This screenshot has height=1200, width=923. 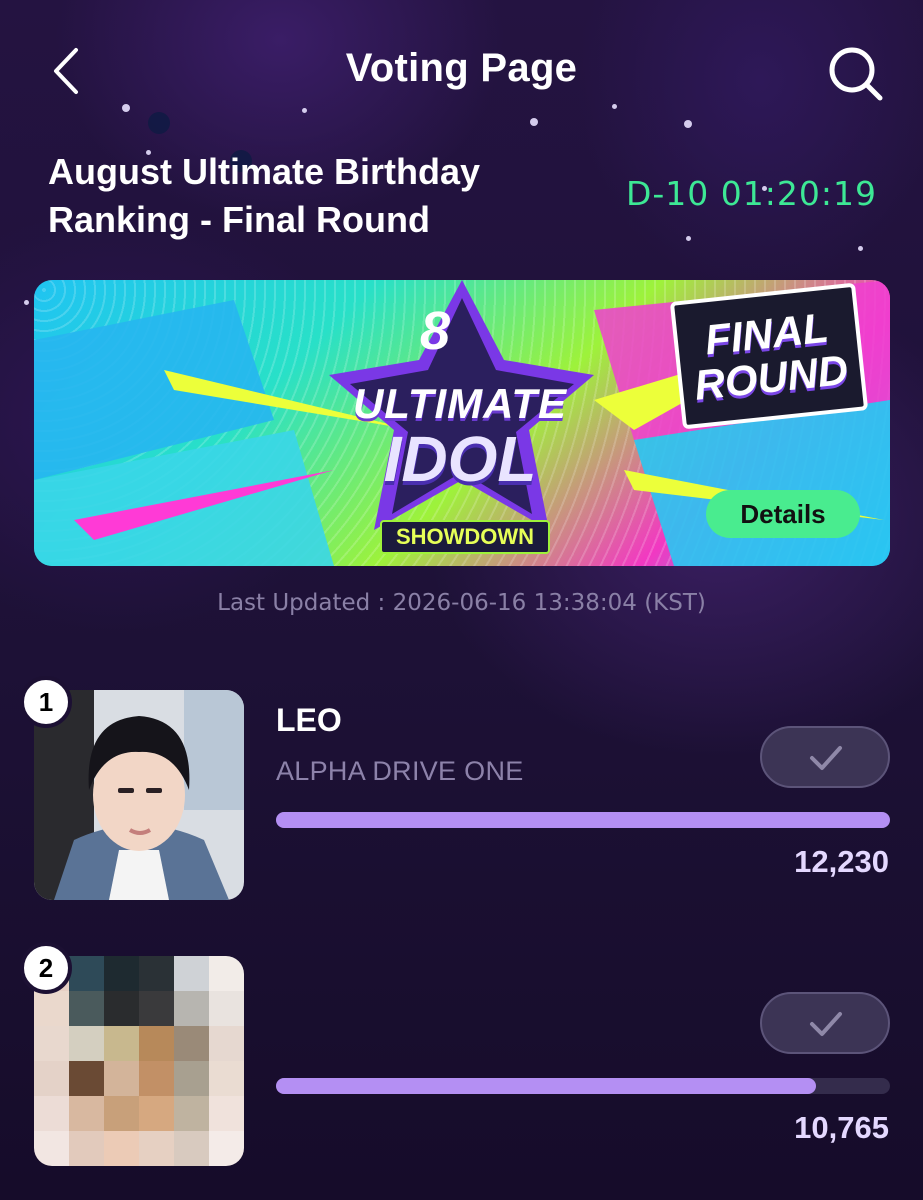 What do you see at coordinates (435, 331) in the screenshot?
I see `banner-logo-number: 8` at bounding box center [435, 331].